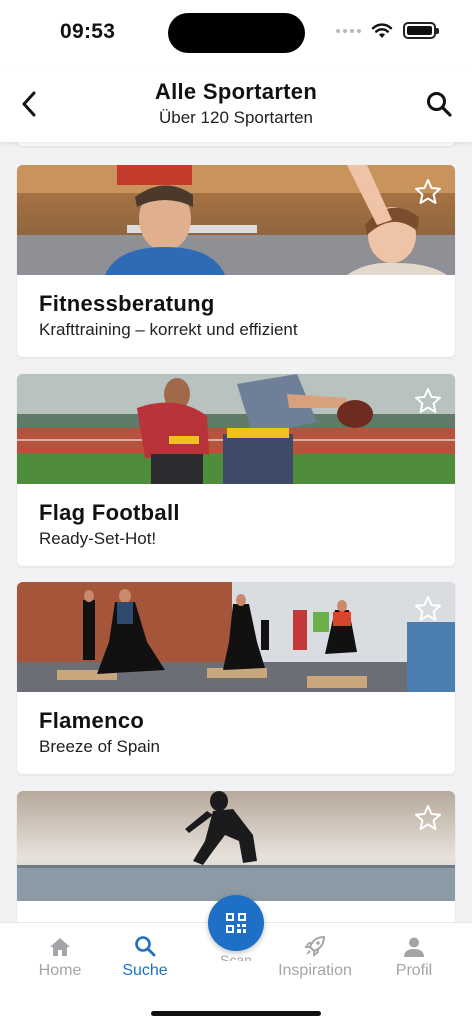 Image resolution: width=472 pixels, height=1024 pixels. What do you see at coordinates (315, 970) in the screenshot?
I see `tab-label: Inspiration` at bounding box center [315, 970].